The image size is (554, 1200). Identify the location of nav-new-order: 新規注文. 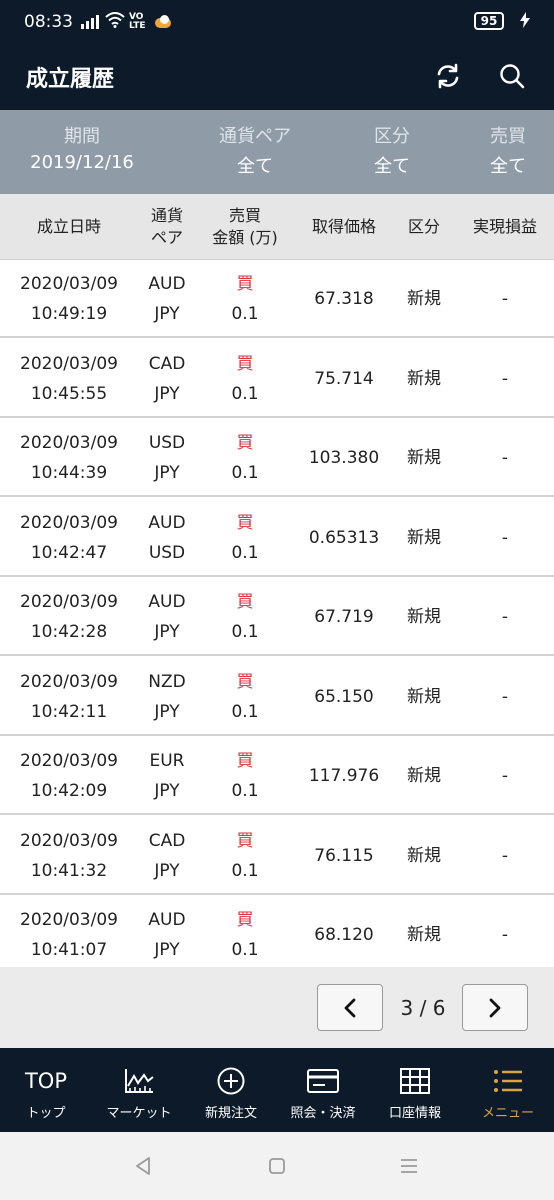
(231, 1090).